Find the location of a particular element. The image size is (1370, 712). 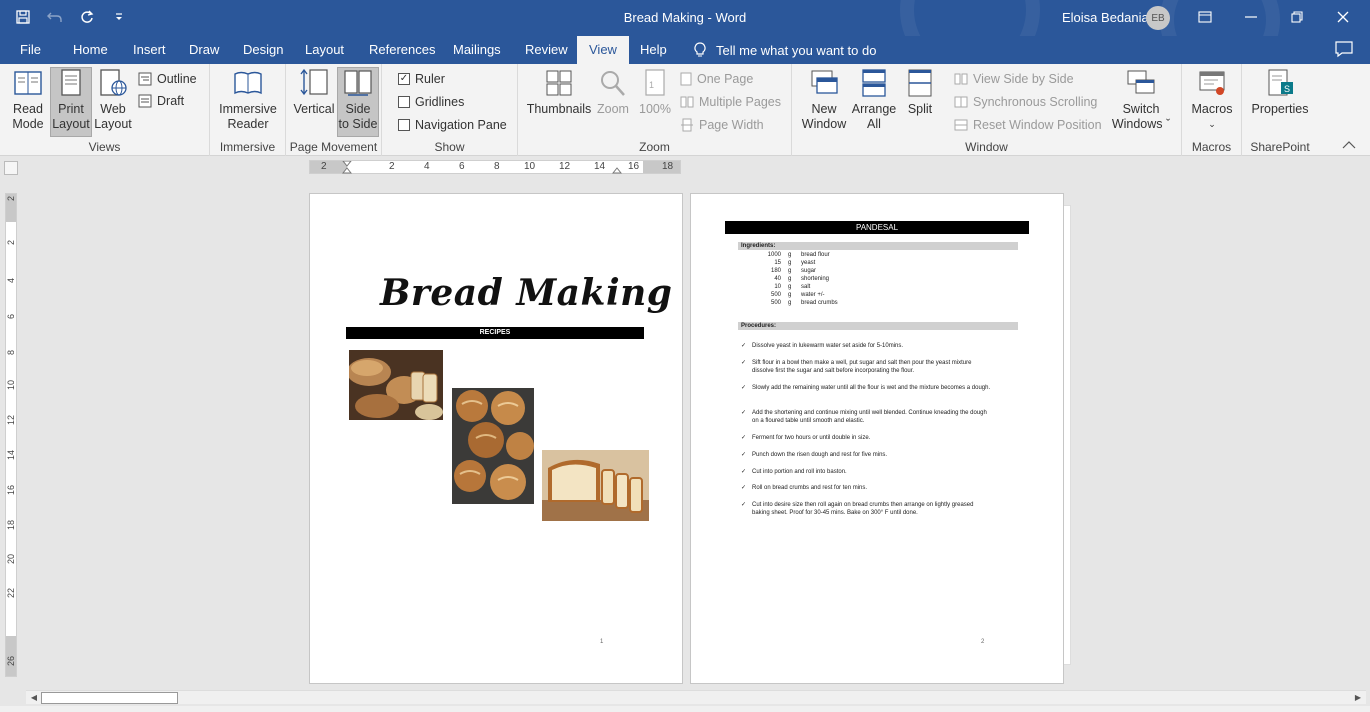

tab-file: File is located at coordinates (30, 50).